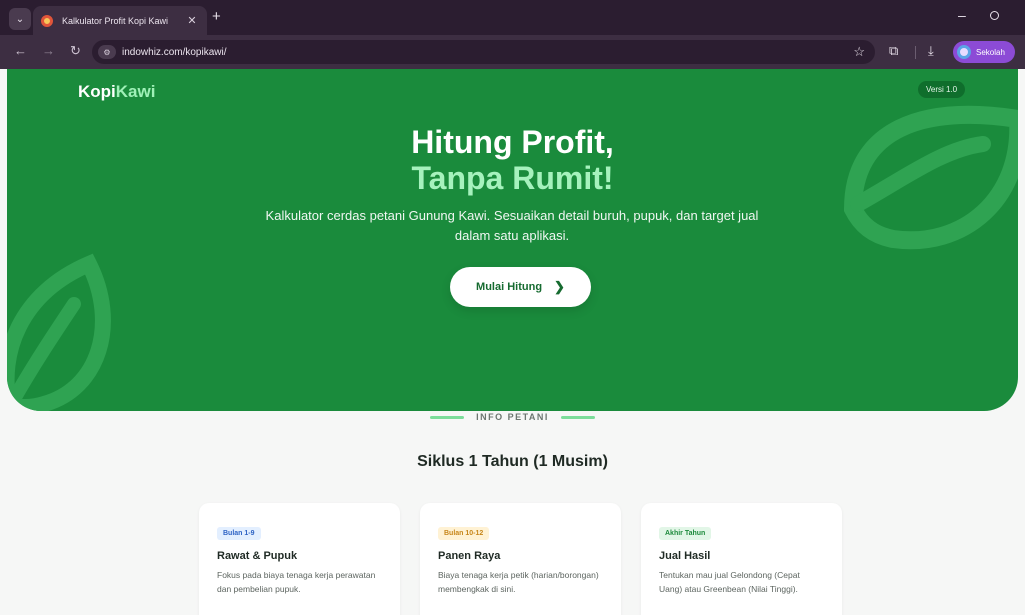  Describe the element at coordinates (512, 142) in the screenshot. I see `hero-title: Hitung Profit,` at that location.